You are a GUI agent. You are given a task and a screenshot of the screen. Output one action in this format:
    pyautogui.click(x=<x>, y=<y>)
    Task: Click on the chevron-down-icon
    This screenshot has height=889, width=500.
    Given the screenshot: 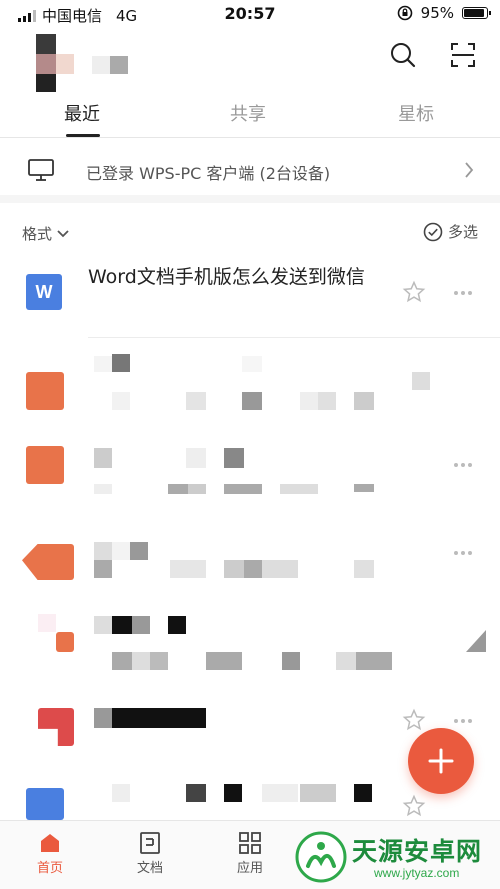 What is the action you would take?
    pyautogui.click(x=63, y=233)
    